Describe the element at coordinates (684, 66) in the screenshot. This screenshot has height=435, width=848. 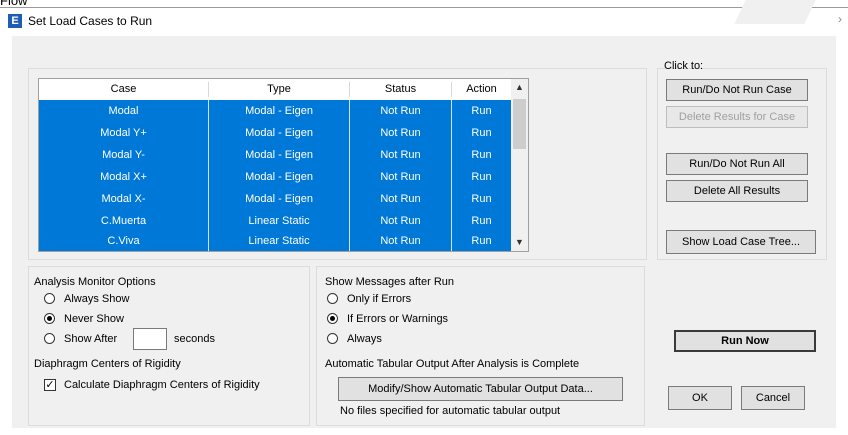
I see `click-to-label: Click to:` at that location.